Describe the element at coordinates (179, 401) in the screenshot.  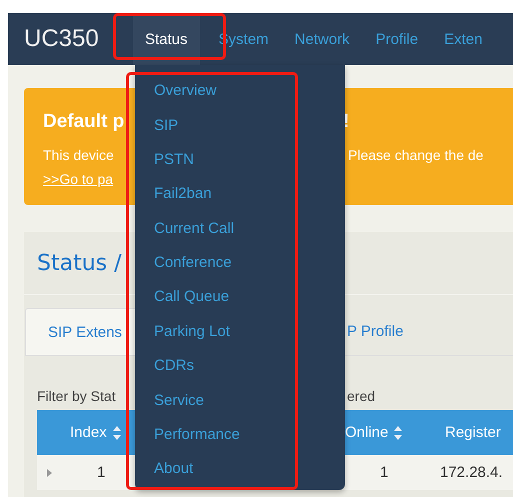
I see `menu-item: Service` at that location.